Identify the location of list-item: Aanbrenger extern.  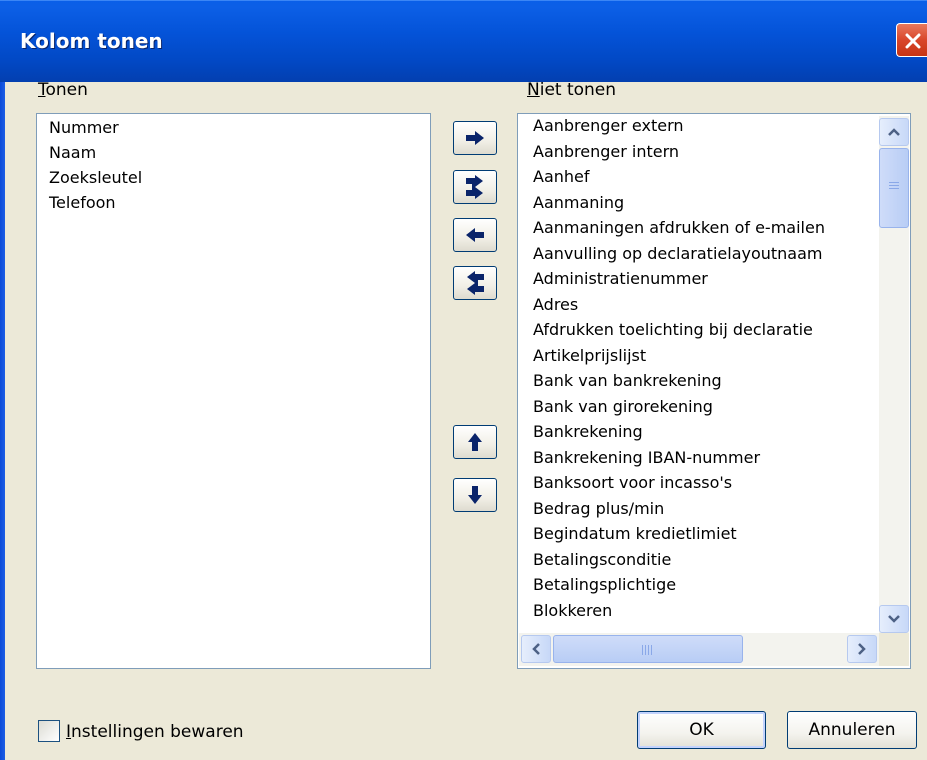
(608, 125).